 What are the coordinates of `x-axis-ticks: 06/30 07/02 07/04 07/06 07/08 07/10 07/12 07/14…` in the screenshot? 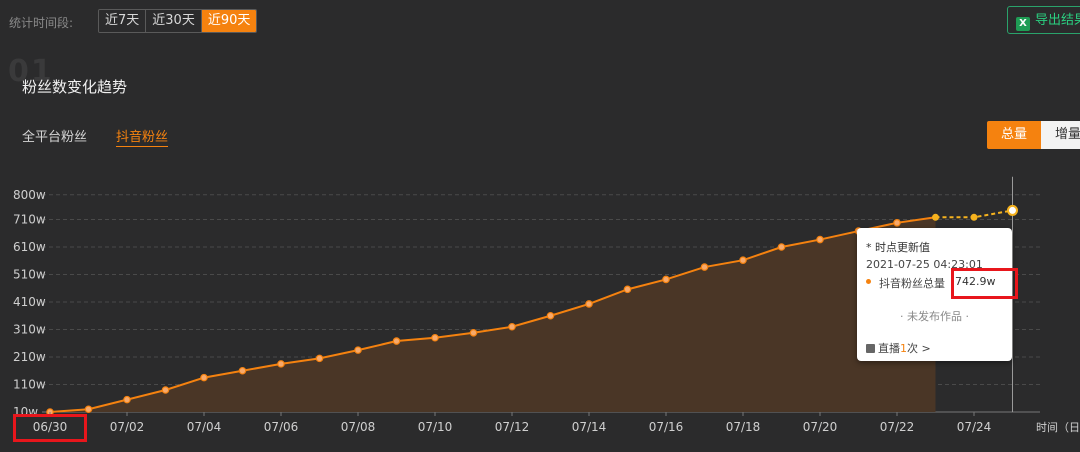 It's located at (512, 423).